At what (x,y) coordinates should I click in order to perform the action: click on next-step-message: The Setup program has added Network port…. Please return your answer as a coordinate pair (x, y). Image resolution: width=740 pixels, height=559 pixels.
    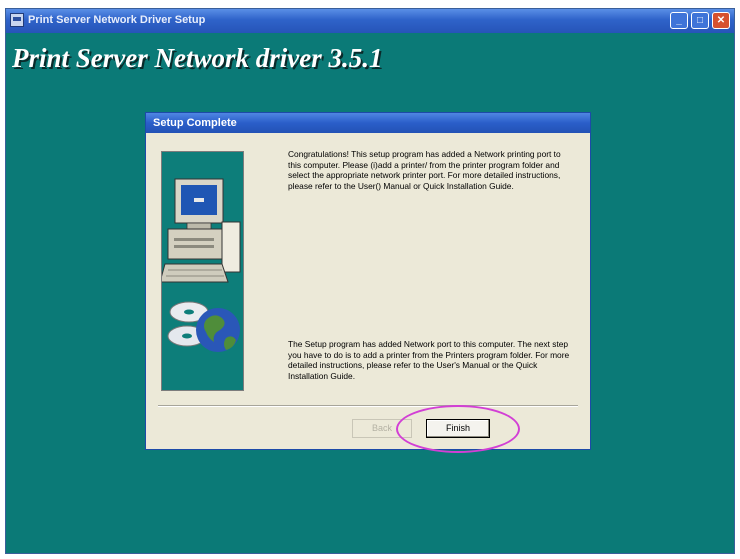
    Looking at the image, I should click on (429, 360).